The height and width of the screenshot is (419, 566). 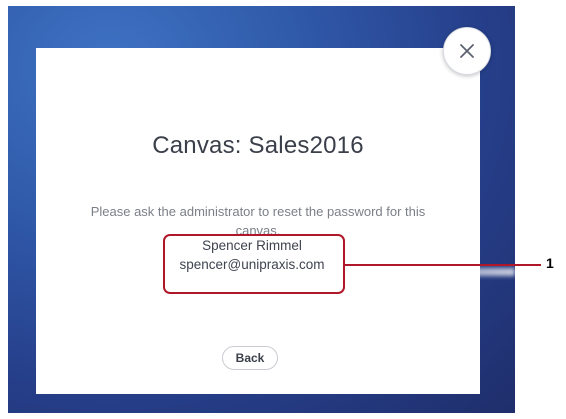 What do you see at coordinates (258, 145) in the screenshot?
I see `dialog-title: Canvas: Sales2016` at bounding box center [258, 145].